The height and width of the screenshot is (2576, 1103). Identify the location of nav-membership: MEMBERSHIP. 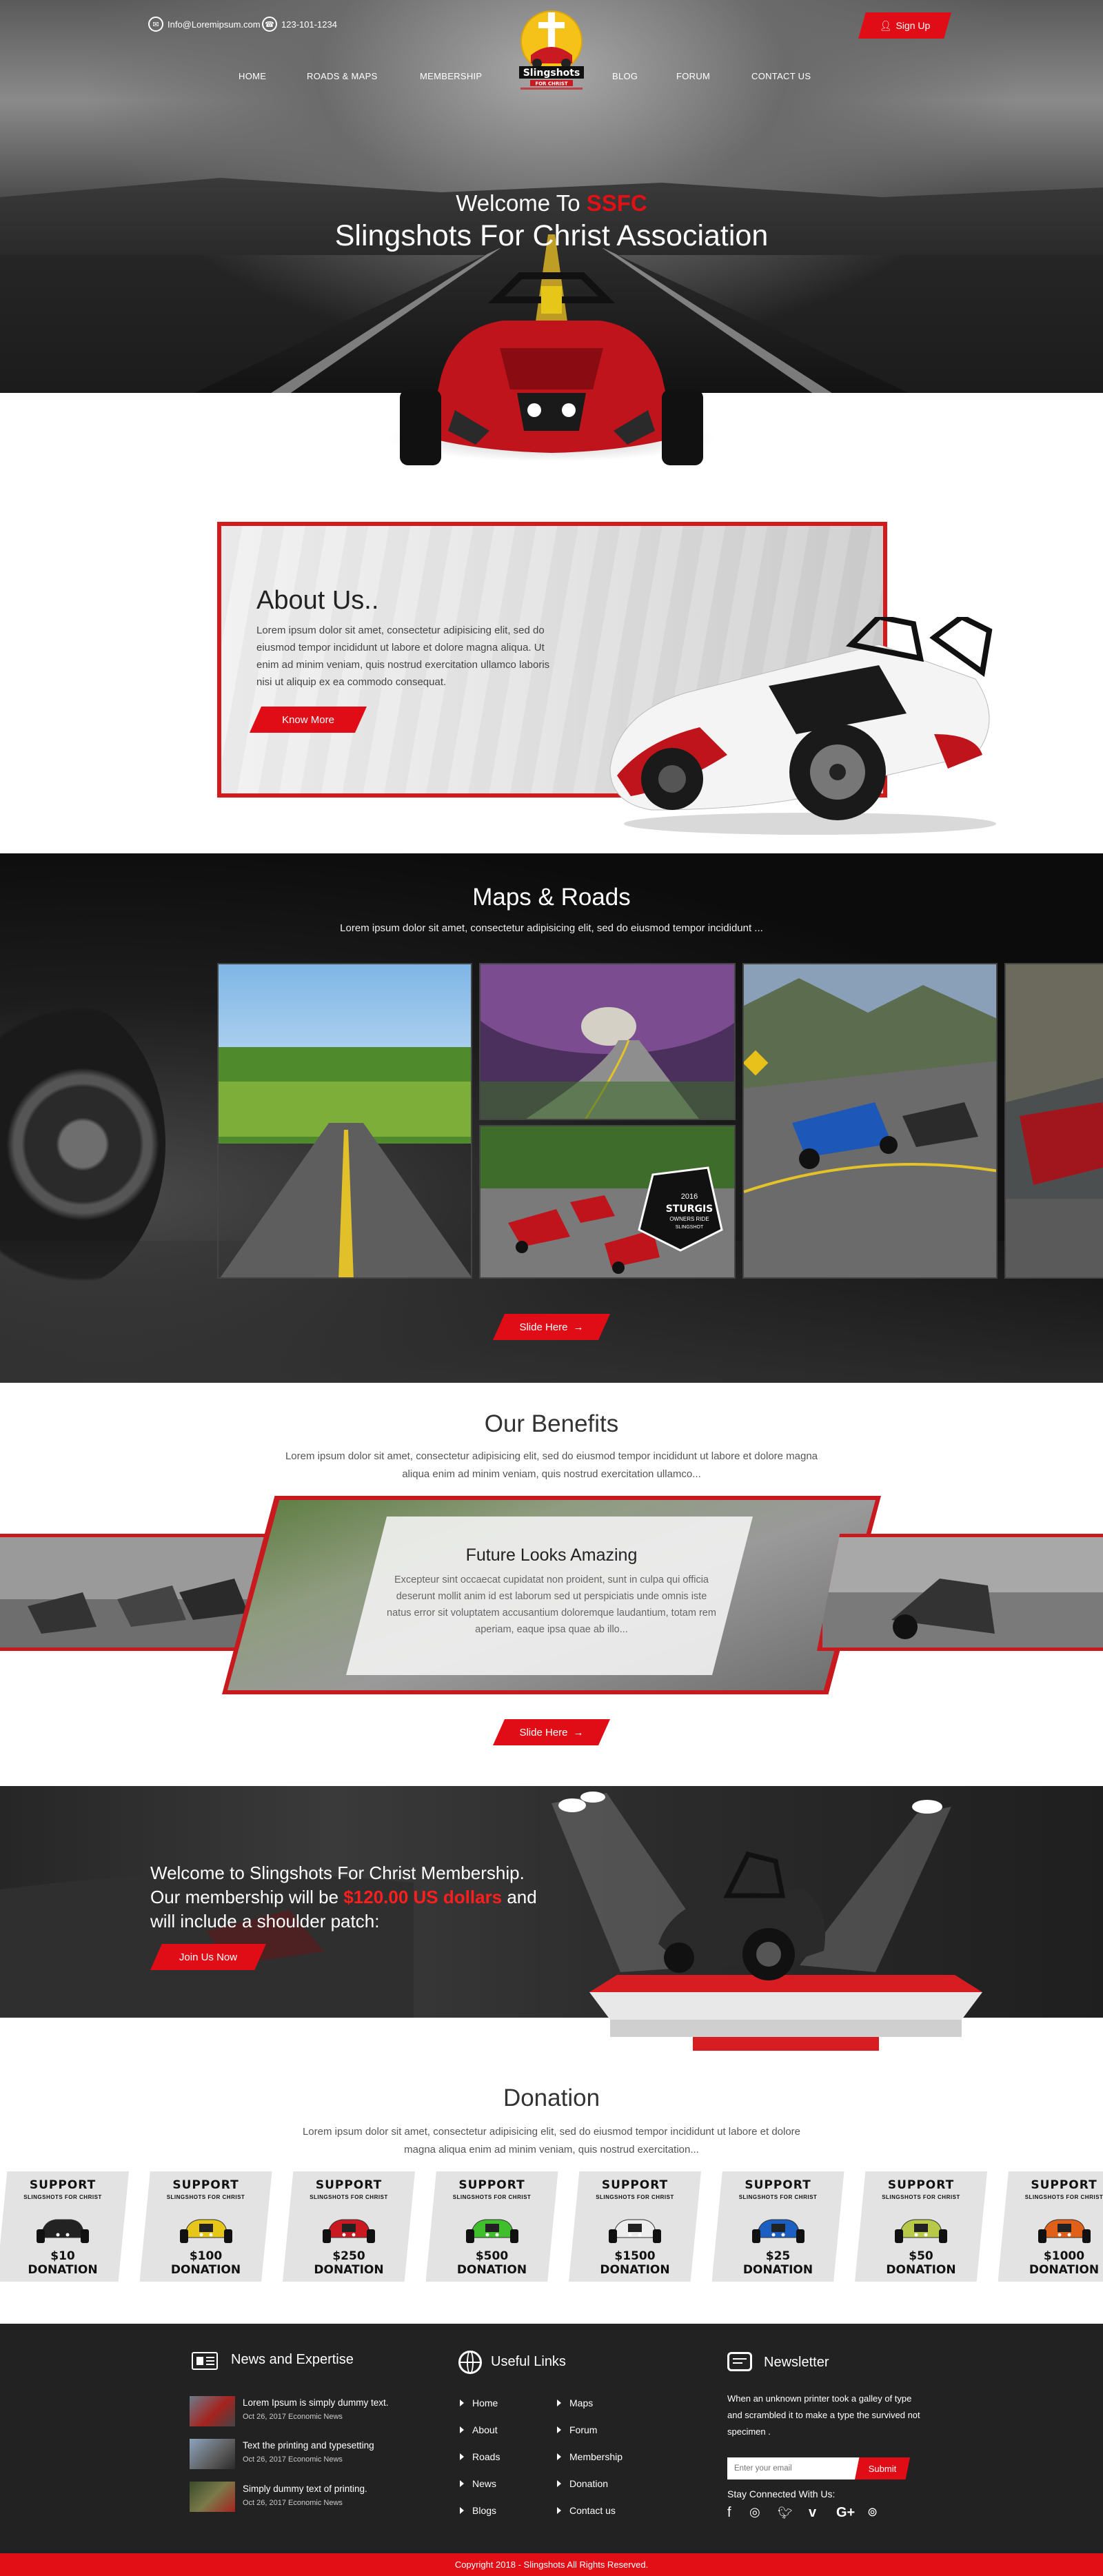
(451, 76).